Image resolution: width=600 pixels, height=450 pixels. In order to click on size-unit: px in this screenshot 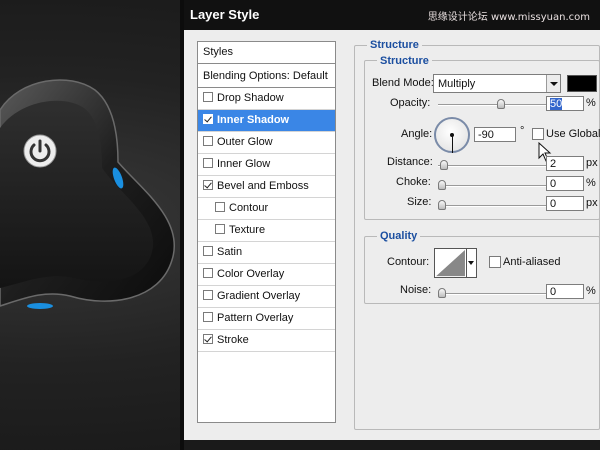, I will do `click(592, 203)`.